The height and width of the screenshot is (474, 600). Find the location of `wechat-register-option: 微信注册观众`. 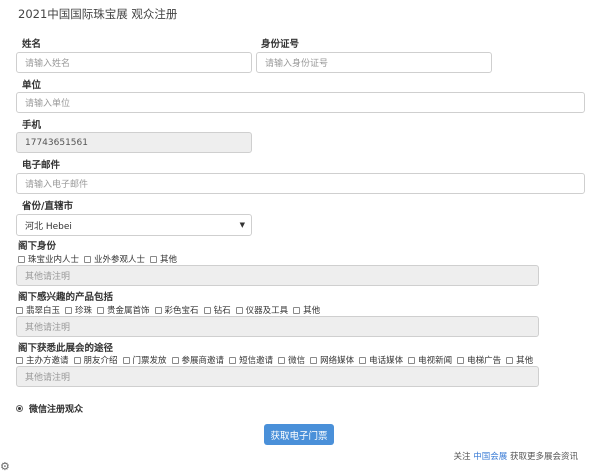

wechat-register-option: 微信注册观众 is located at coordinates (49, 408).